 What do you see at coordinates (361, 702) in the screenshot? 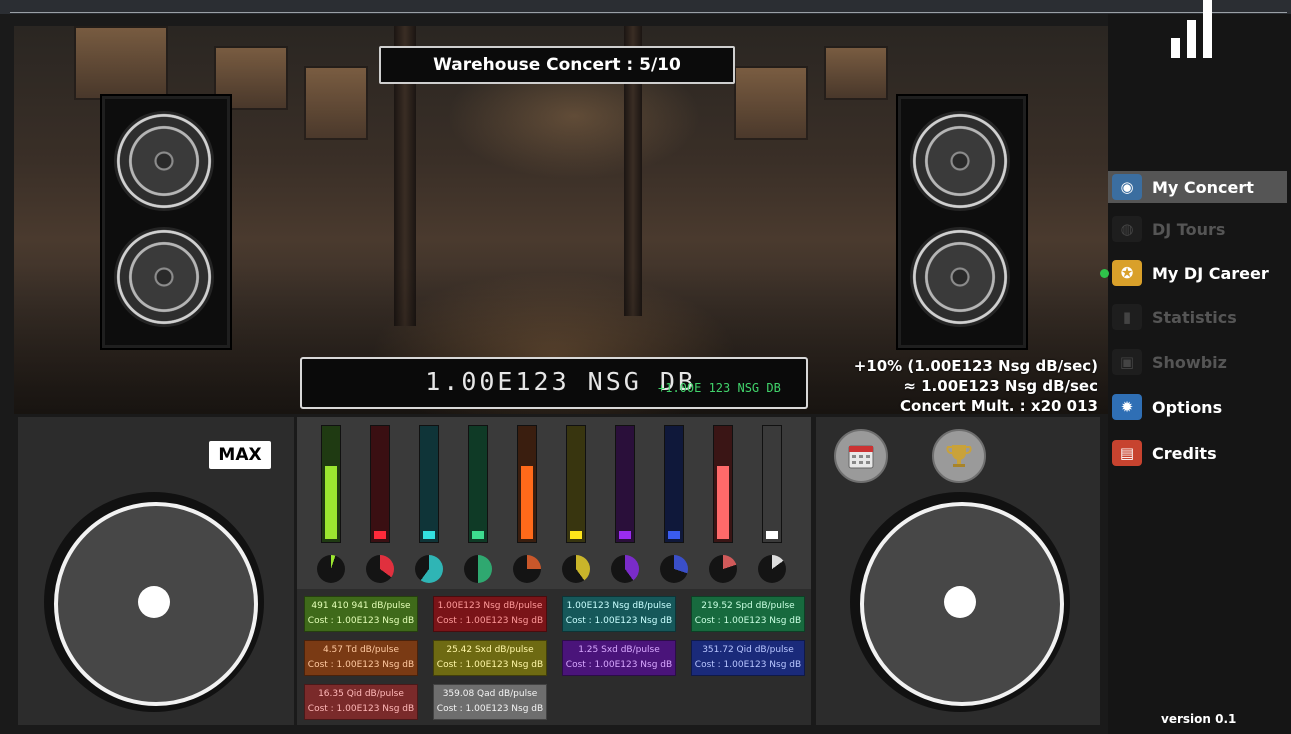
I see `upgrade-card: 16.35 Qid dB/pulse Cost : 1.00E123 Nsg dB` at bounding box center [361, 702].